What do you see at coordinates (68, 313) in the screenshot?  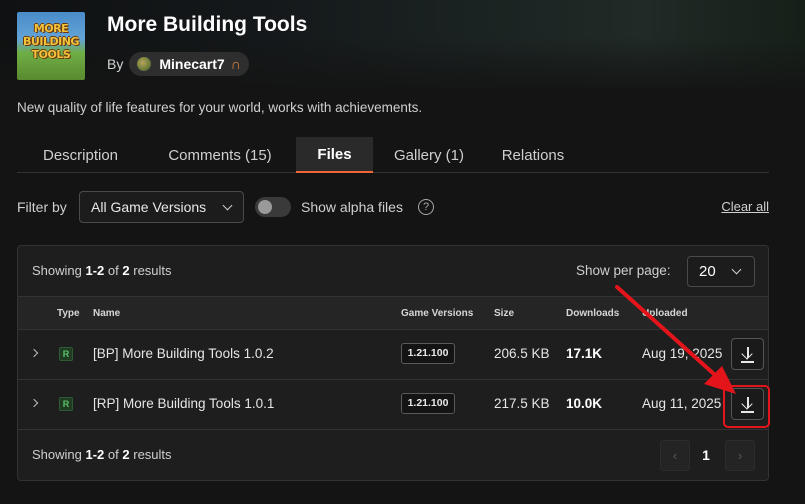 I see `header-type: Type` at bounding box center [68, 313].